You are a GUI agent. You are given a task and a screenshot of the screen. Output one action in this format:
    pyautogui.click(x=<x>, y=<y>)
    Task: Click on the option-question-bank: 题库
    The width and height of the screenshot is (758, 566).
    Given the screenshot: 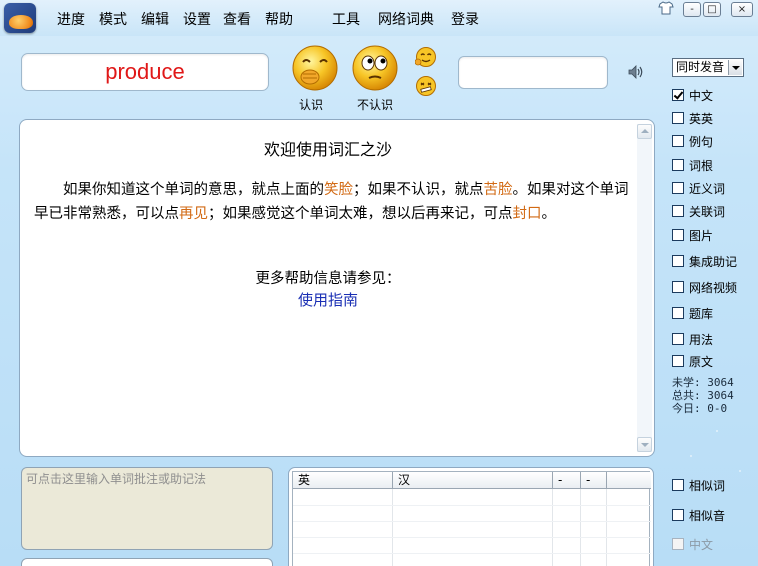 What is the action you would take?
    pyautogui.click(x=692, y=313)
    